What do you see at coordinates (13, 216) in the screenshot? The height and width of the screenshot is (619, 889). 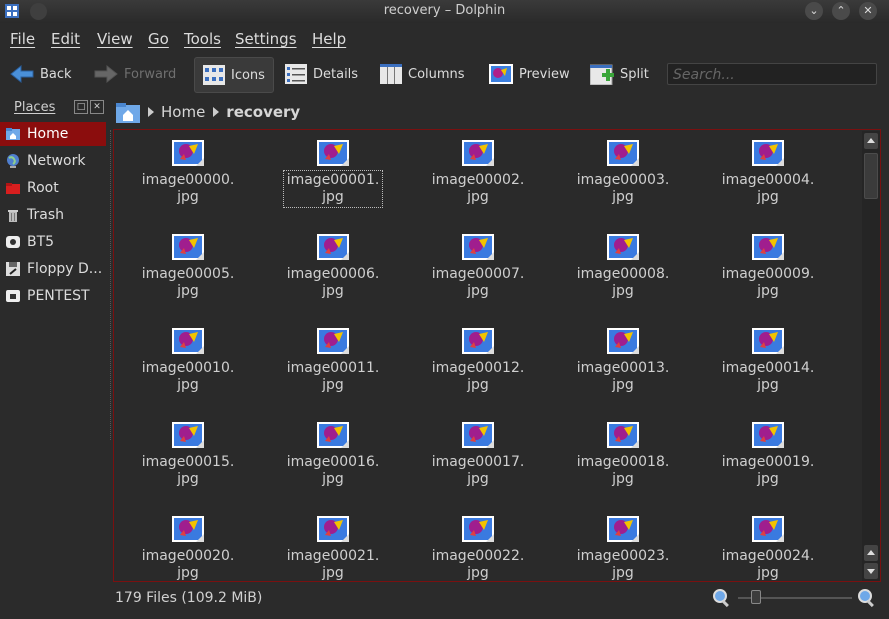 I see `trash-icon` at bounding box center [13, 216].